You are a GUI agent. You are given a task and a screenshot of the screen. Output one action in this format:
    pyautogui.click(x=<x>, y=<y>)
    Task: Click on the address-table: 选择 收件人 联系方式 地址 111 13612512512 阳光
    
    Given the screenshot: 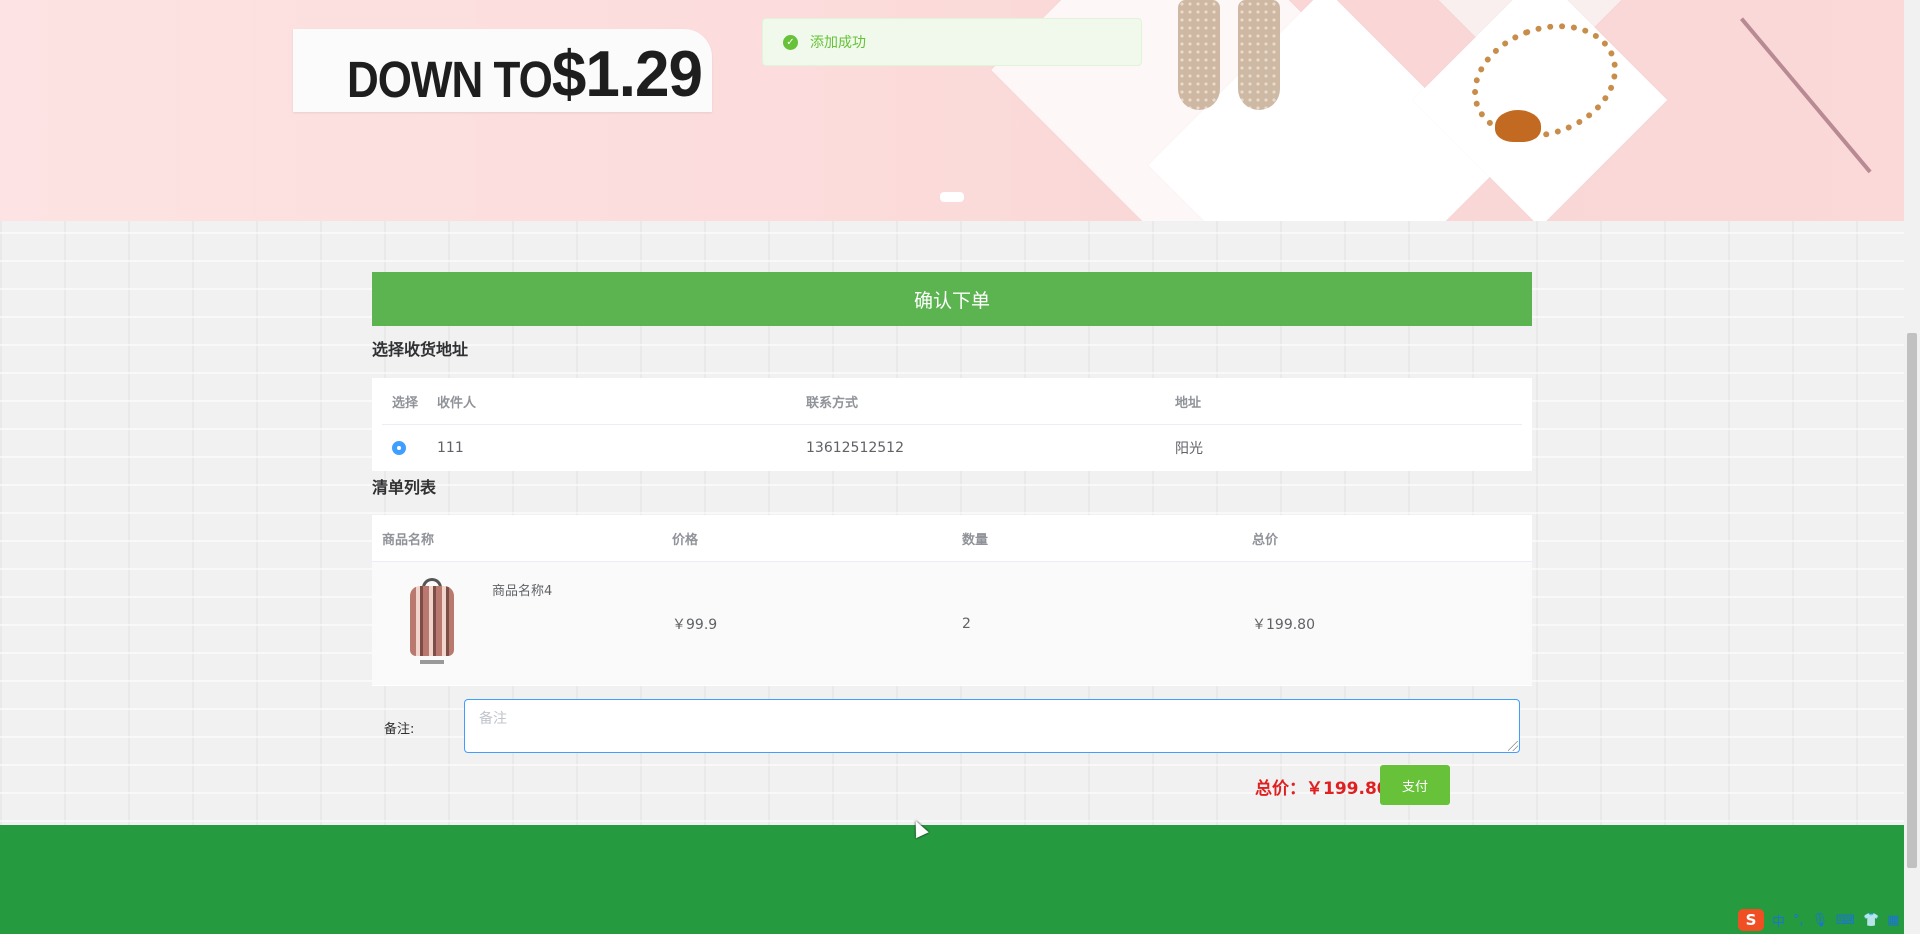 What is the action you would take?
    pyautogui.click(x=952, y=424)
    